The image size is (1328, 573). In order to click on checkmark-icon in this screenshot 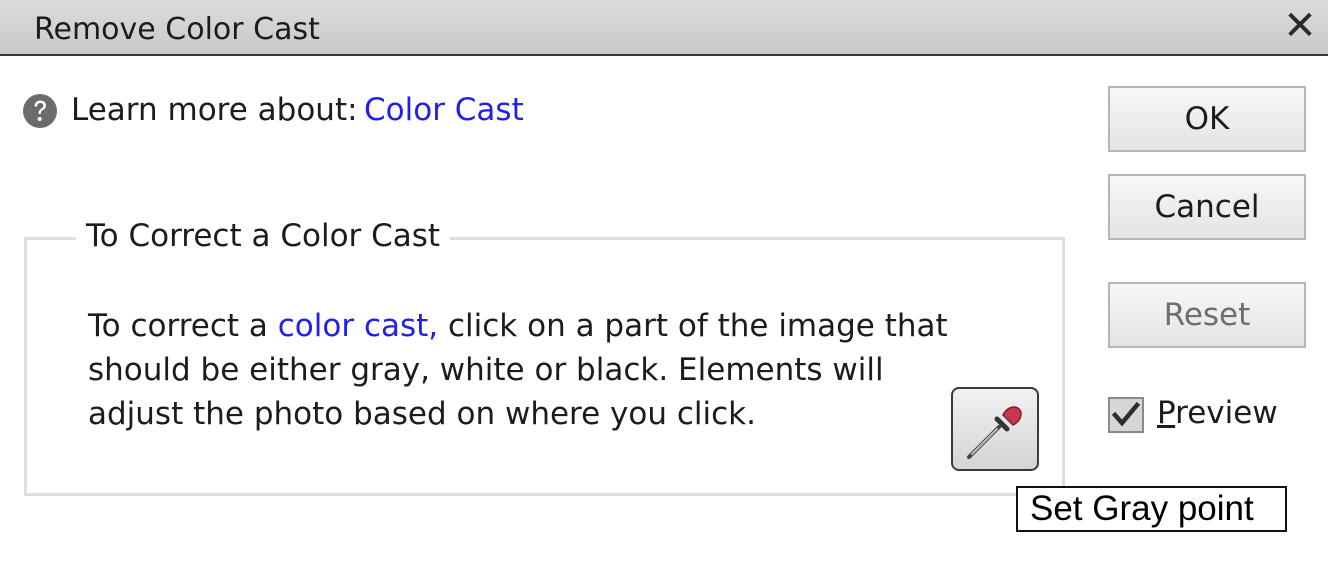, I will do `click(1126, 414)`.